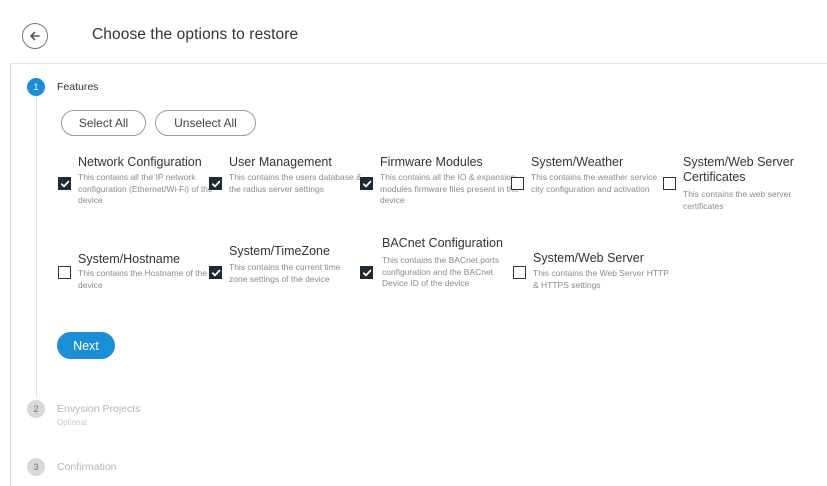  Describe the element at coordinates (87, 467) in the screenshot. I see `step-3-title: Confirmation` at that location.